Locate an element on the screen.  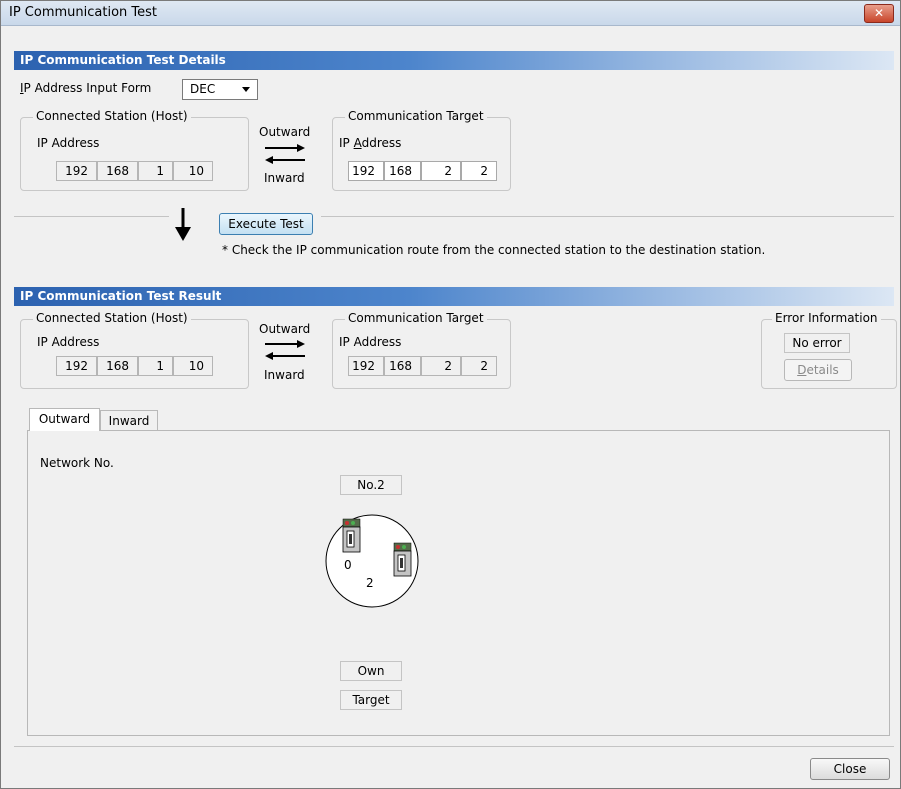
details-host-octet-4: 10 is located at coordinates (193, 171).